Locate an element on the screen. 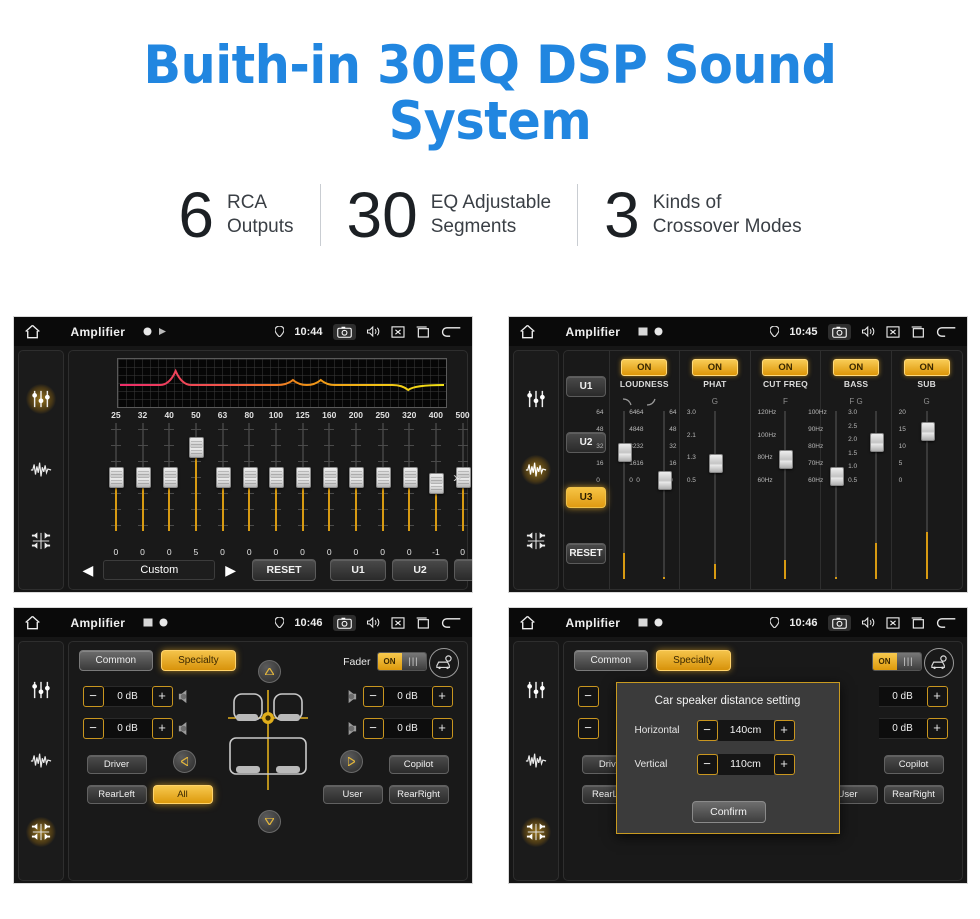 The width and height of the screenshot is (980, 919). slider: 20 15 10 5 0 is located at coordinates (919, 495).